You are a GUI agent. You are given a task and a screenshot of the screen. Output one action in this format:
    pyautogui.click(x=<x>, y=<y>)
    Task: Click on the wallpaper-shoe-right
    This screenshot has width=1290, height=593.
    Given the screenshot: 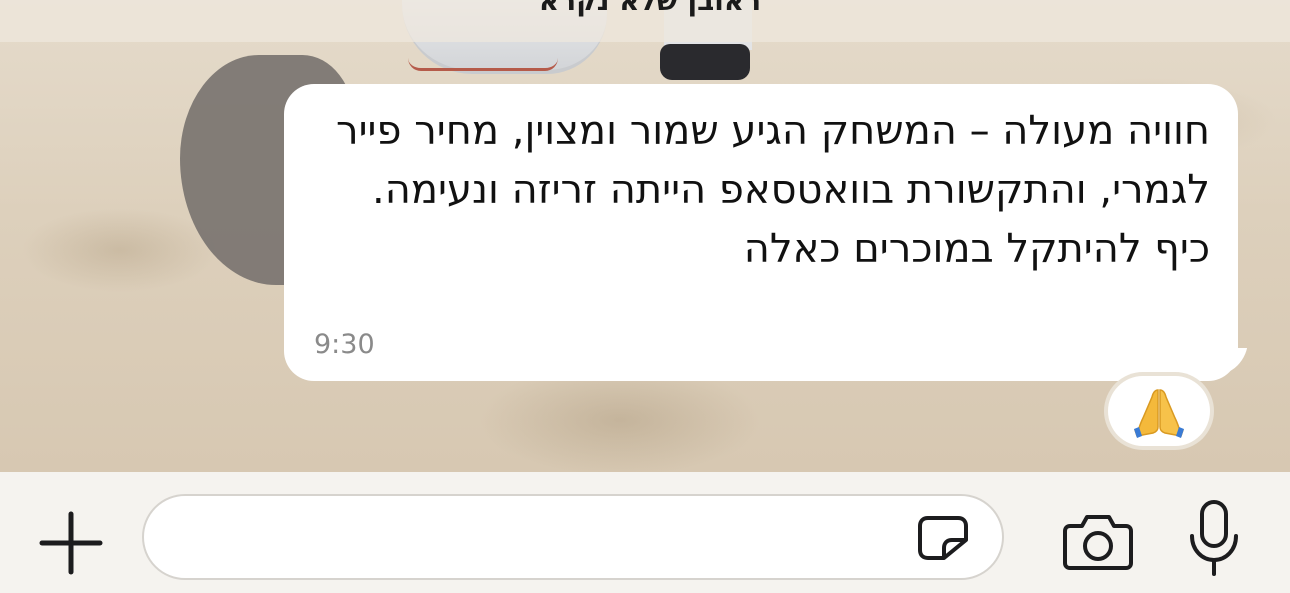 What is the action you would take?
    pyautogui.click(x=705, y=62)
    